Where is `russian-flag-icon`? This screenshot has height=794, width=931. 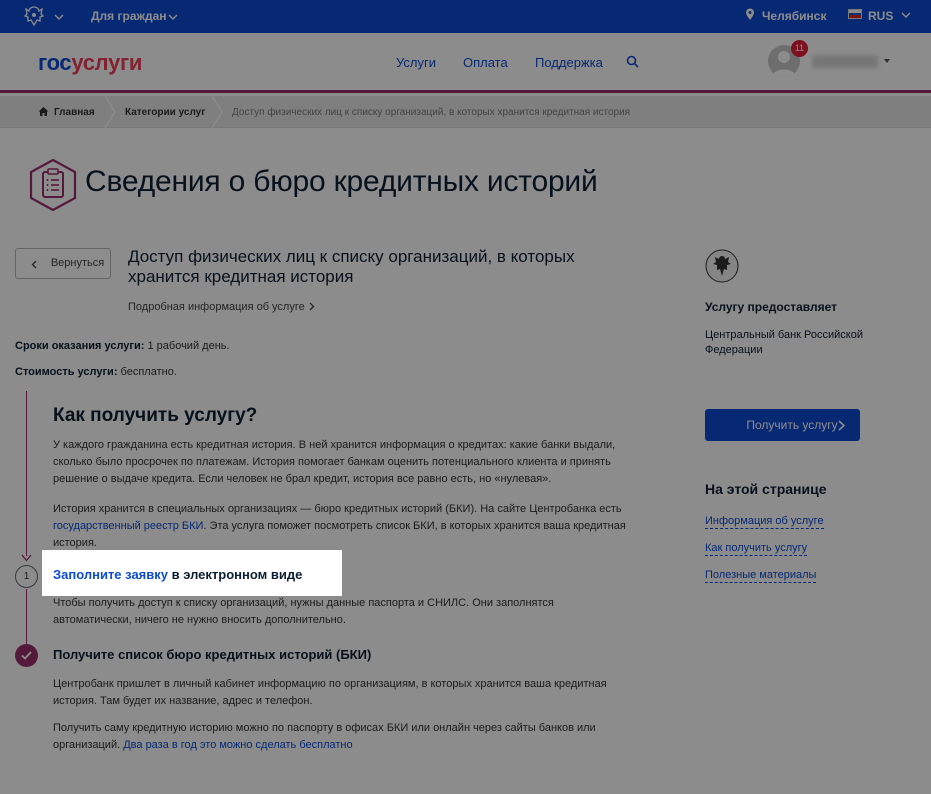 russian-flag-icon is located at coordinates (855, 14).